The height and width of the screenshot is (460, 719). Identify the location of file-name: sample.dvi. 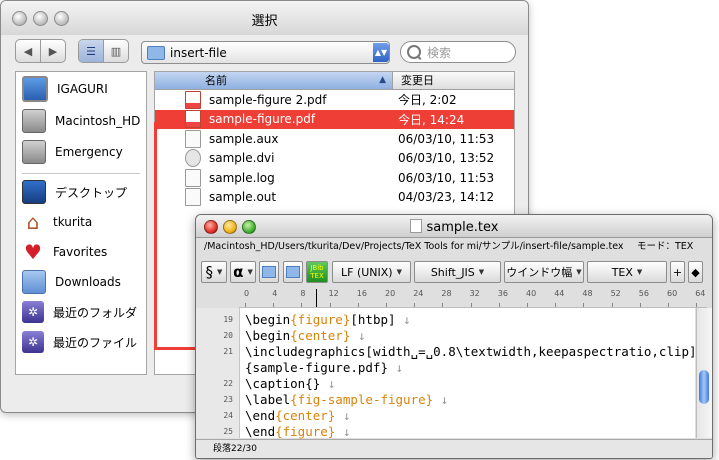
(242, 158).